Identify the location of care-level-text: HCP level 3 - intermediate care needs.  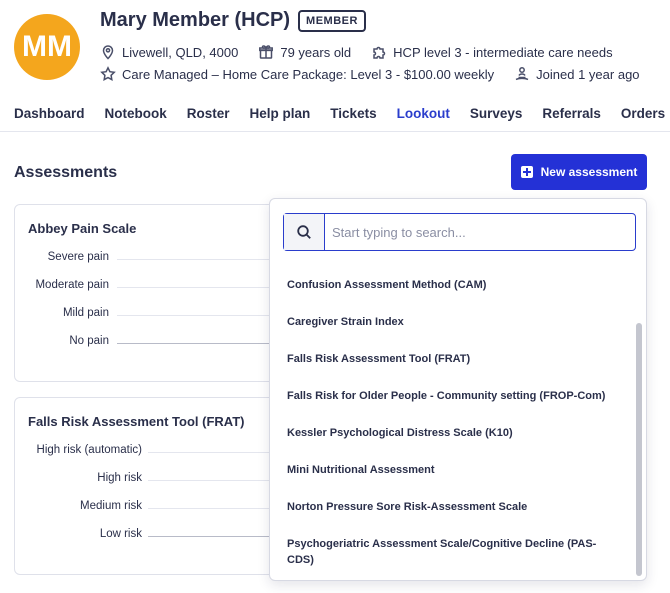
(503, 52).